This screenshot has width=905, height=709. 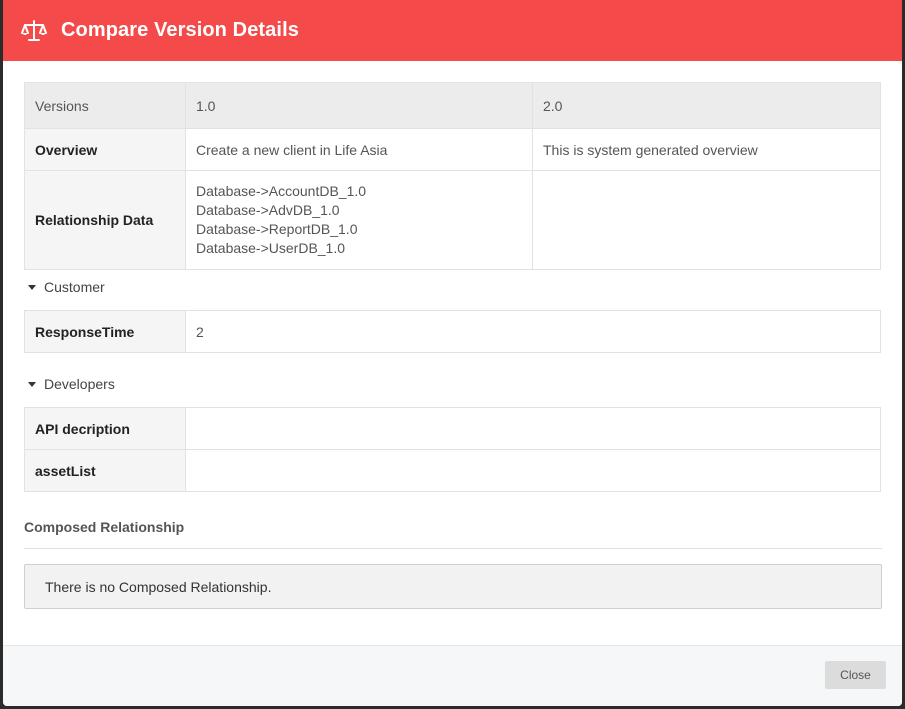 What do you see at coordinates (105, 105) in the screenshot?
I see `versions-label: Versions` at bounding box center [105, 105].